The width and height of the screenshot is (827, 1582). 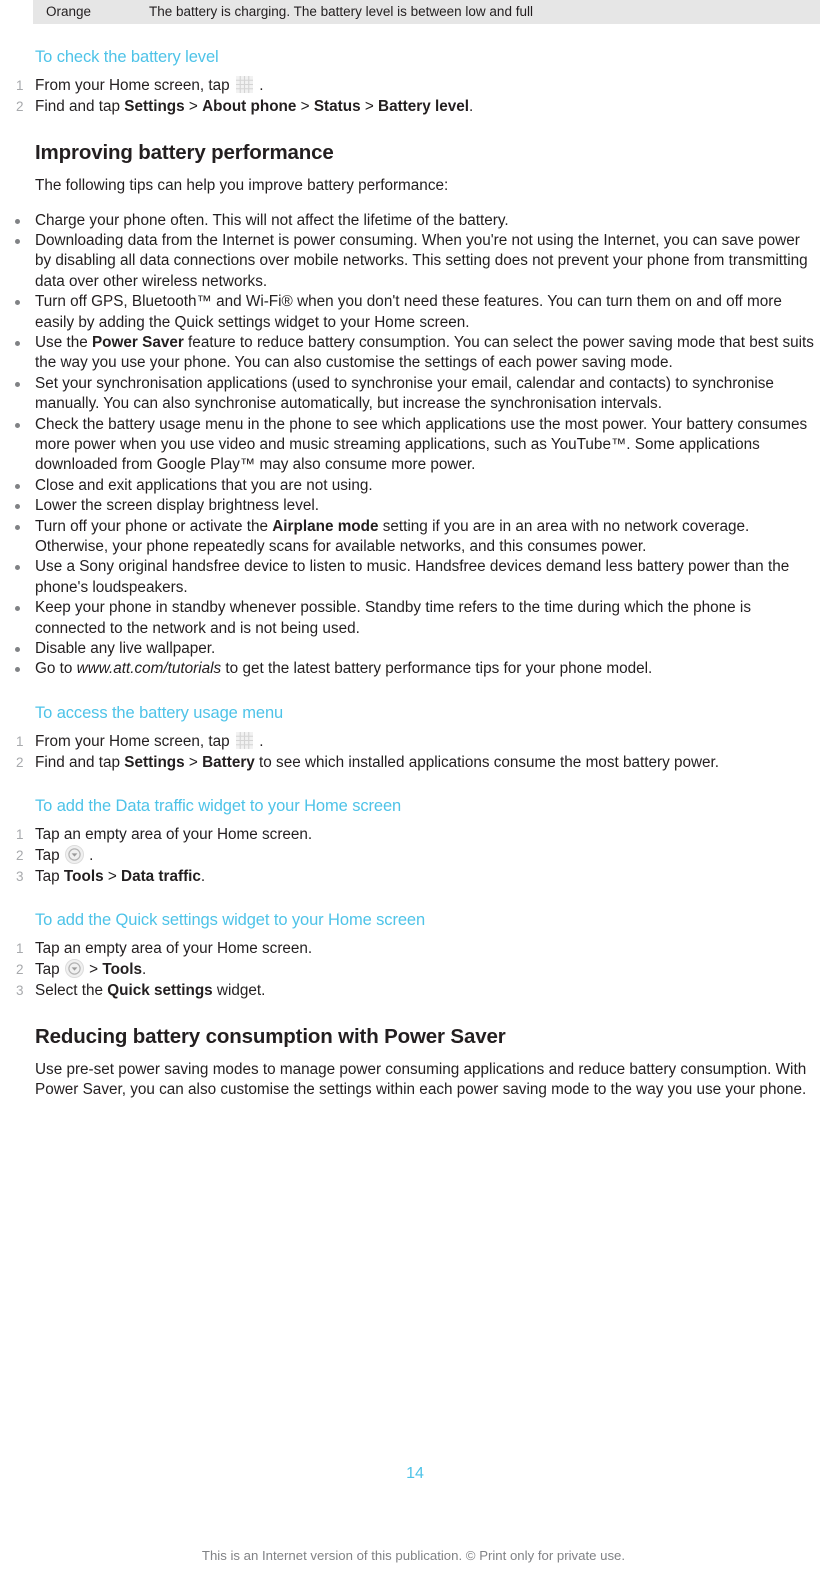 I want to click on menu-path-battery-level: Battery level, so click(x=423, y=106).